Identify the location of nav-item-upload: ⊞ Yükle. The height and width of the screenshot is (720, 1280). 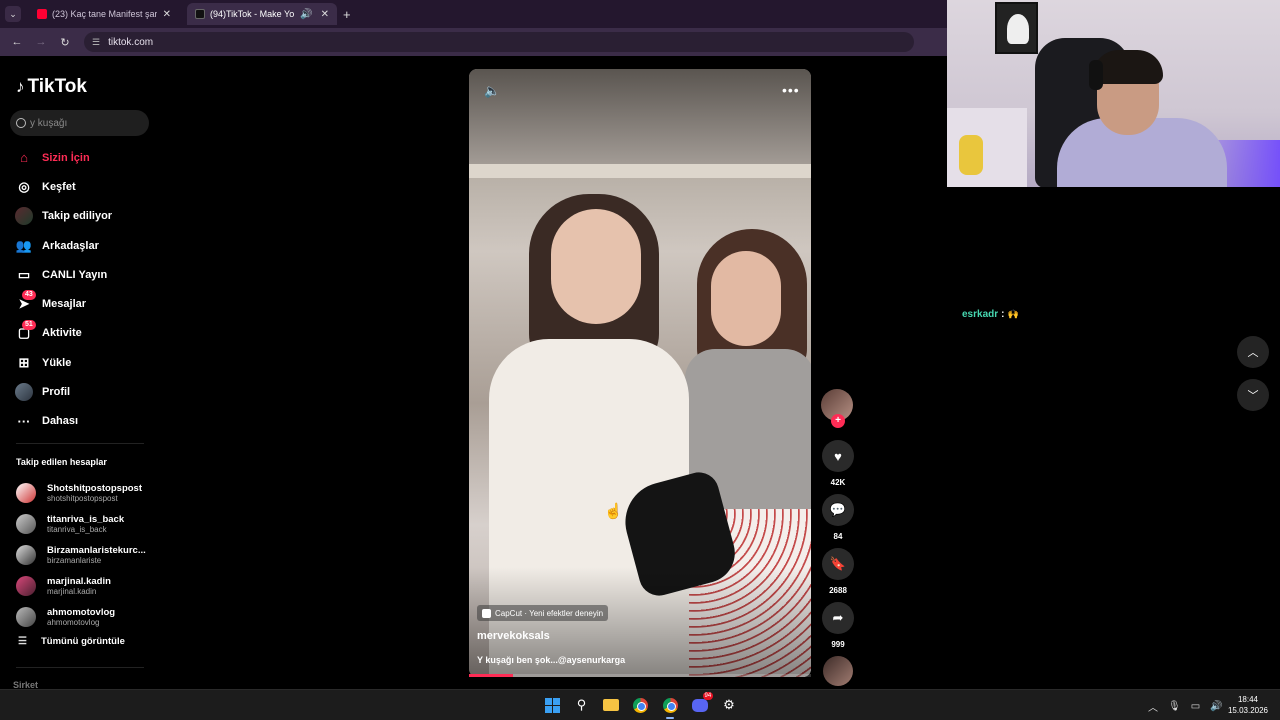
(80, 362).